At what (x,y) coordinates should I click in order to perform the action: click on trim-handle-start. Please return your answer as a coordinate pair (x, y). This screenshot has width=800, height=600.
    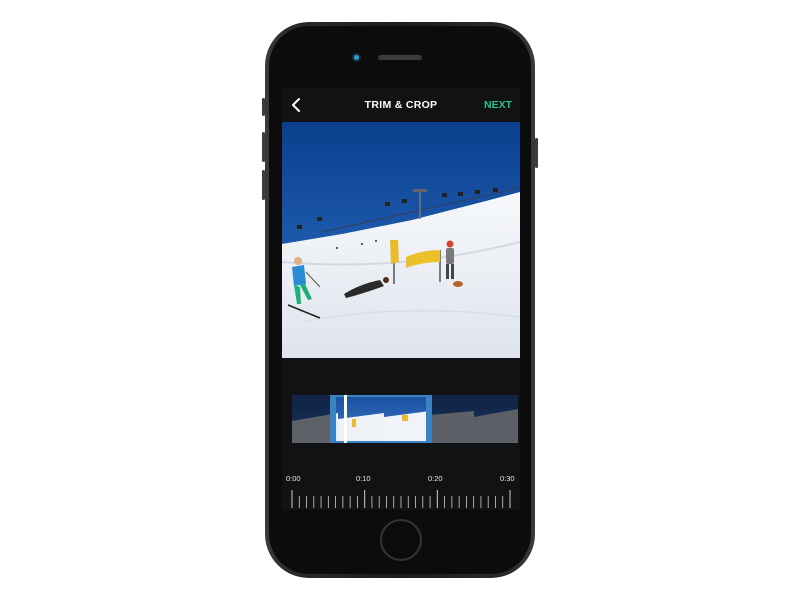
    Looking at the image, I should click on (333, 419).